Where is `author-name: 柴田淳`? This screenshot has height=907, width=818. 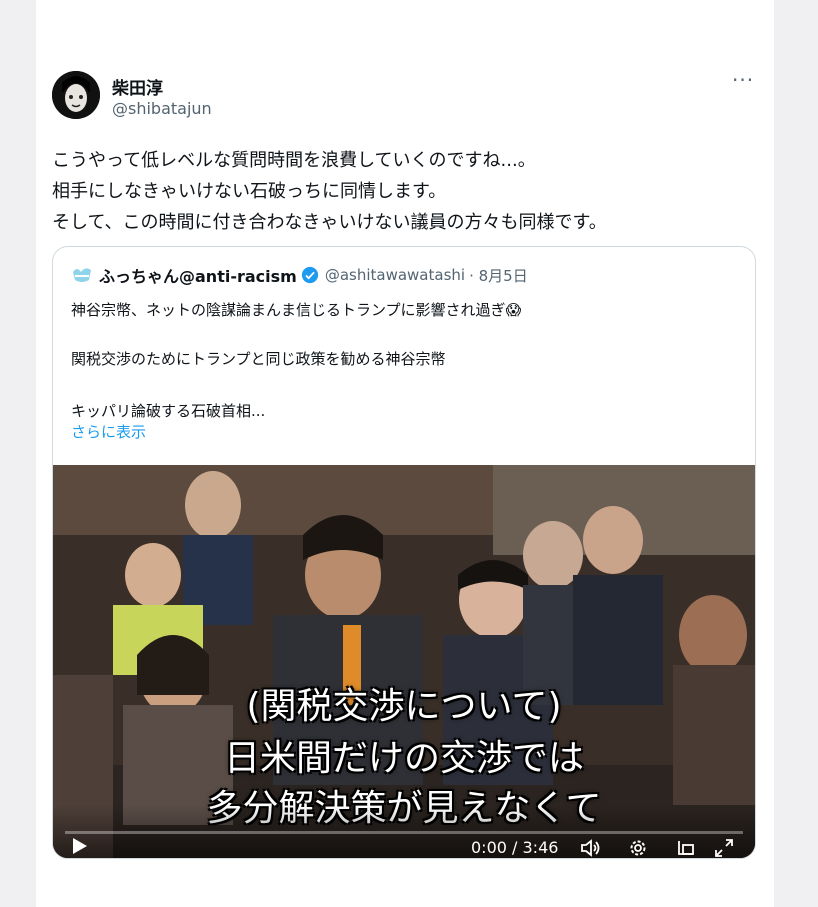
author-name: 柴田淳 is located at coordinates (137, 86).